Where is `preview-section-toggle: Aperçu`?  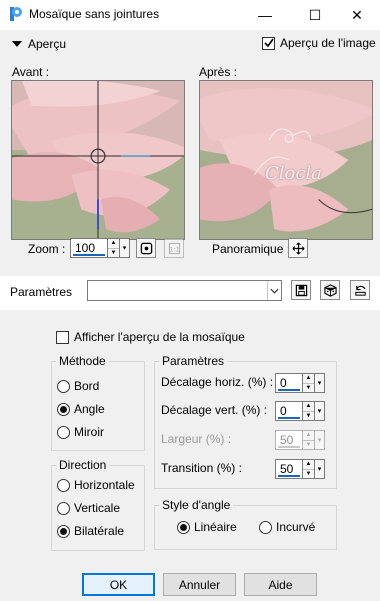
preview-section-toggle: Aperçu is located at coordinates (39, 44).